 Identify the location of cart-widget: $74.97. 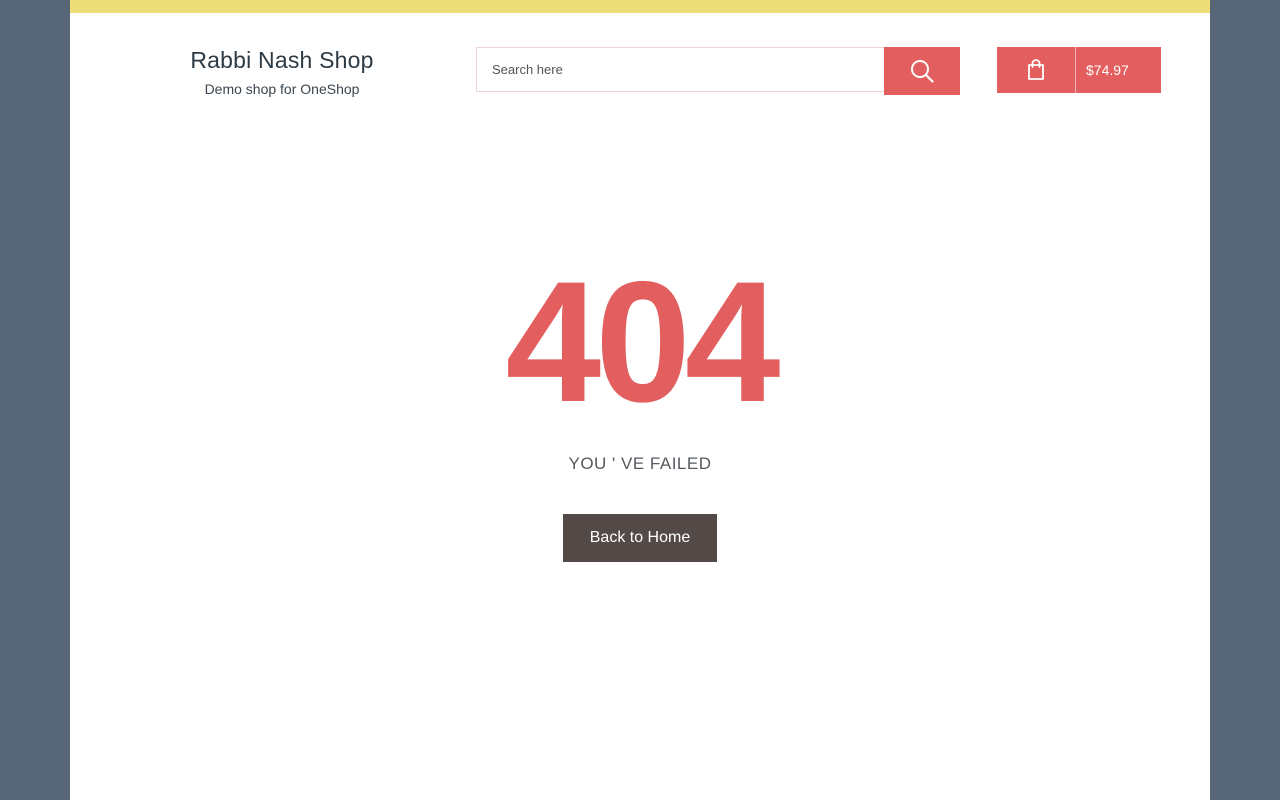
(1079, 70).